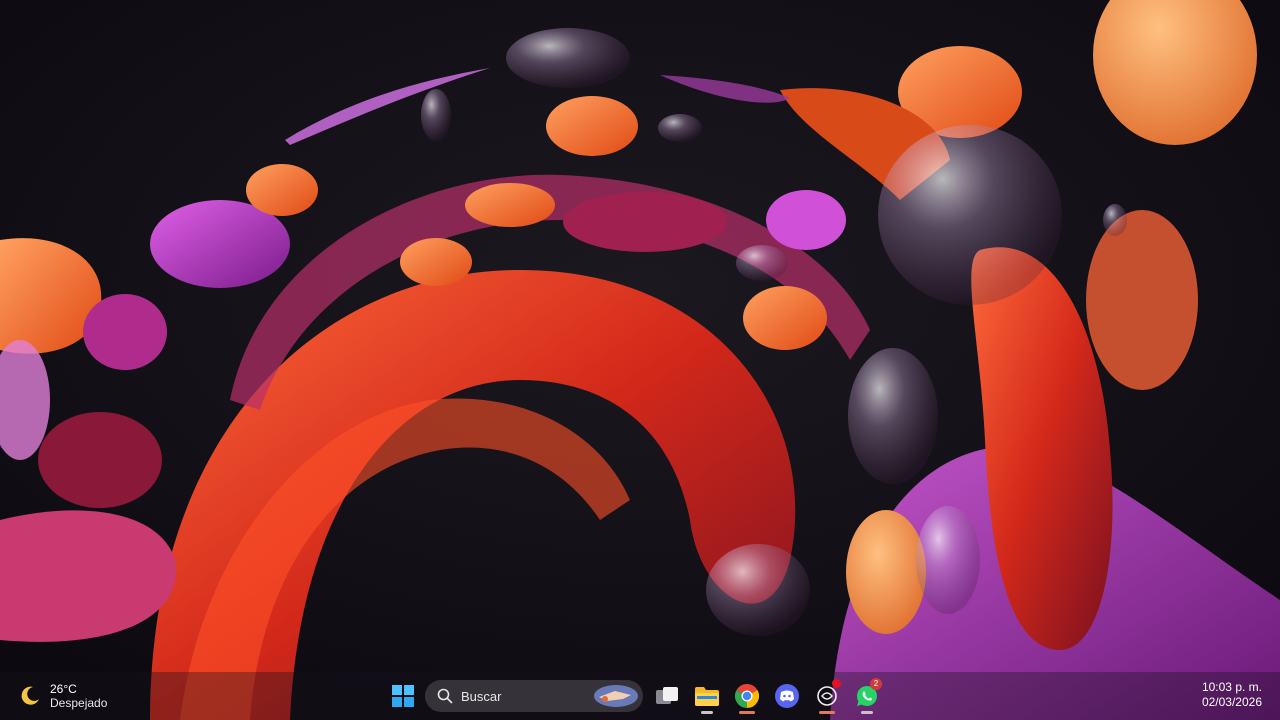  Describe the element at coordinates (876, 684) in the screenshot. I see `unread-count-badge: 2` at that location.